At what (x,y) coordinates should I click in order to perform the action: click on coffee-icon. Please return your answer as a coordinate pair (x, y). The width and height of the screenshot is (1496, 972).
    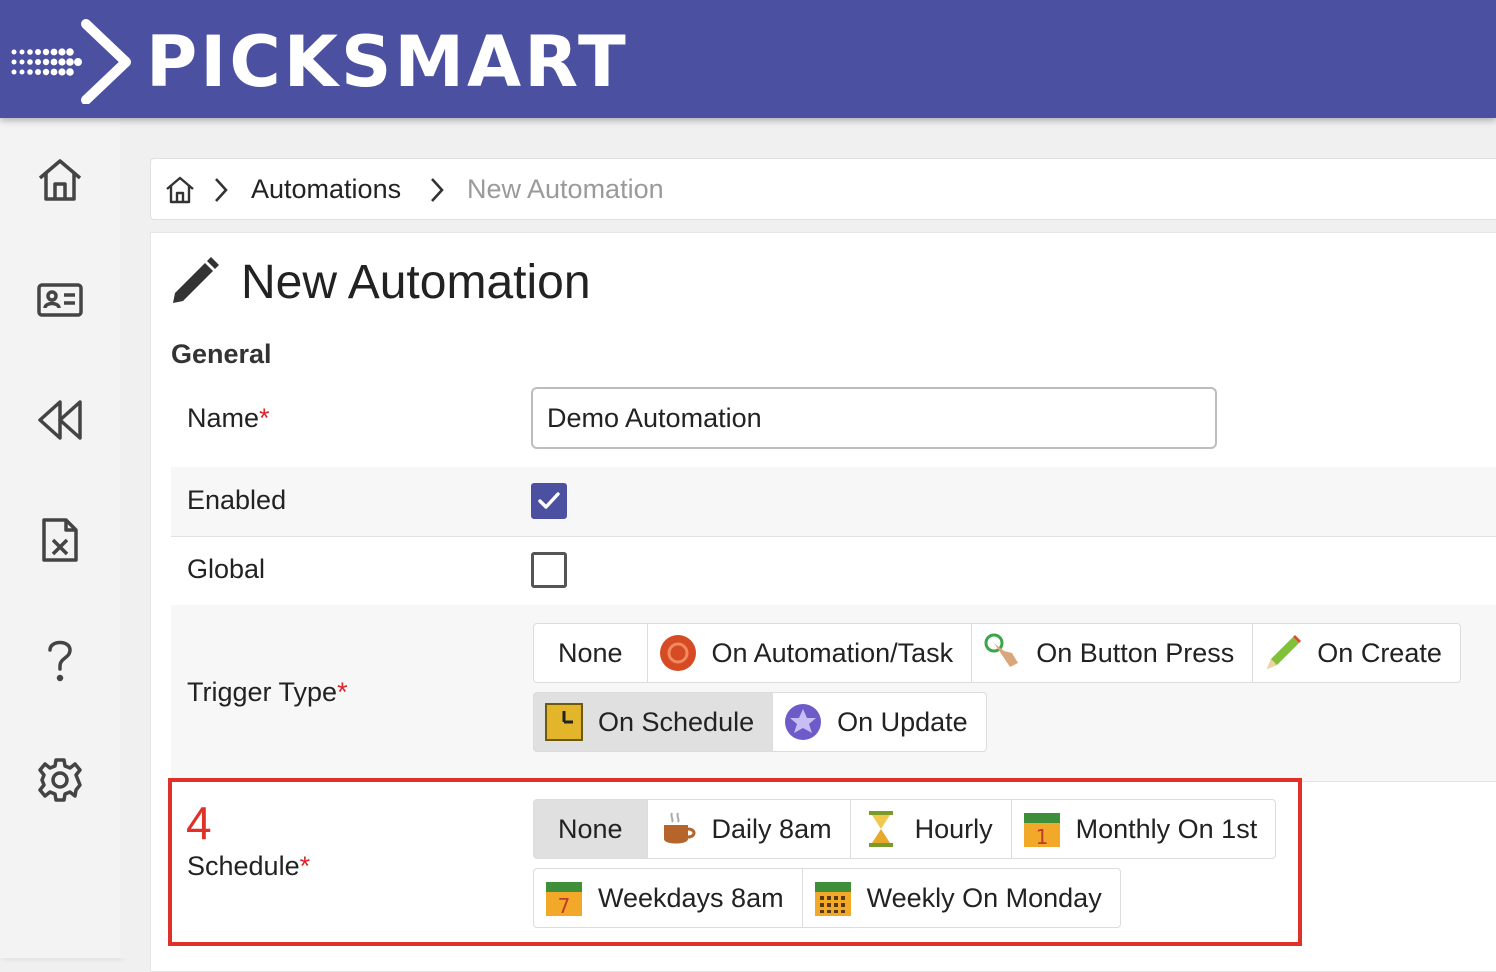
    Looking at the image, I should click on (679, 828).